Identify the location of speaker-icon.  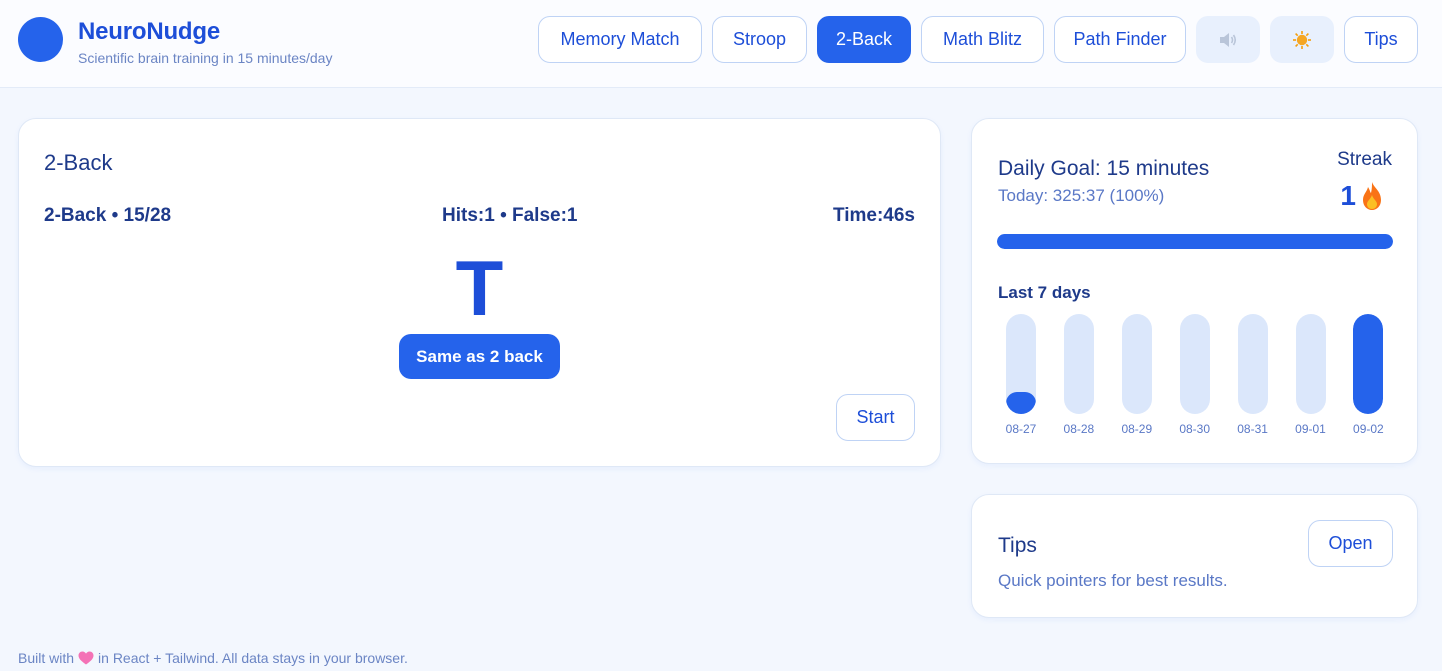
(1228, 39).